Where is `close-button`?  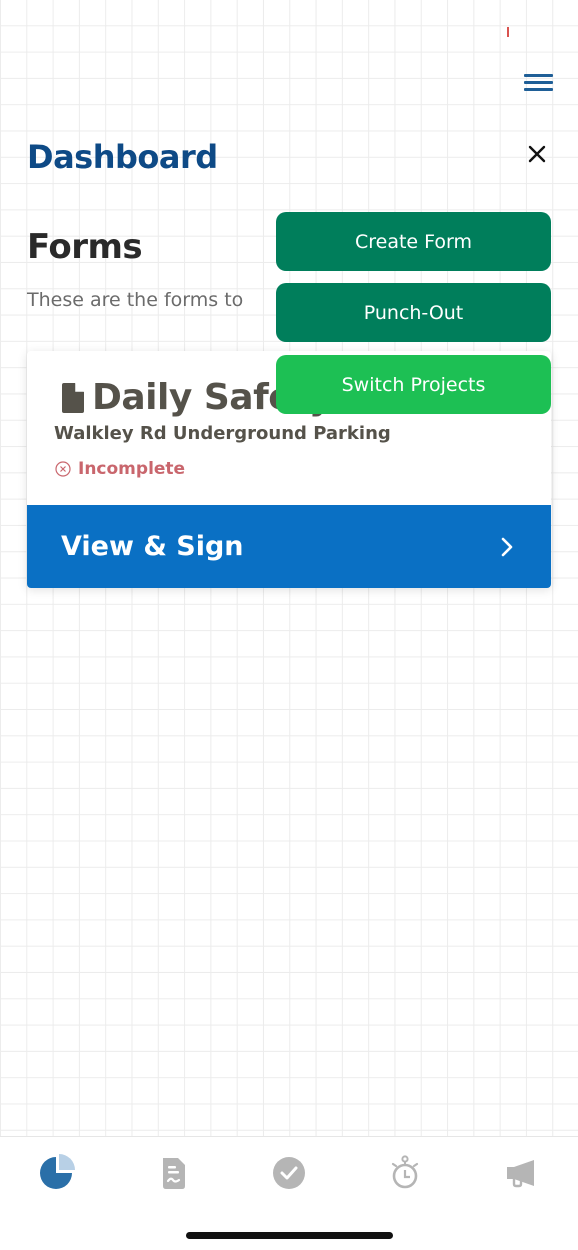
close-button is located at coordinates (537, 154).